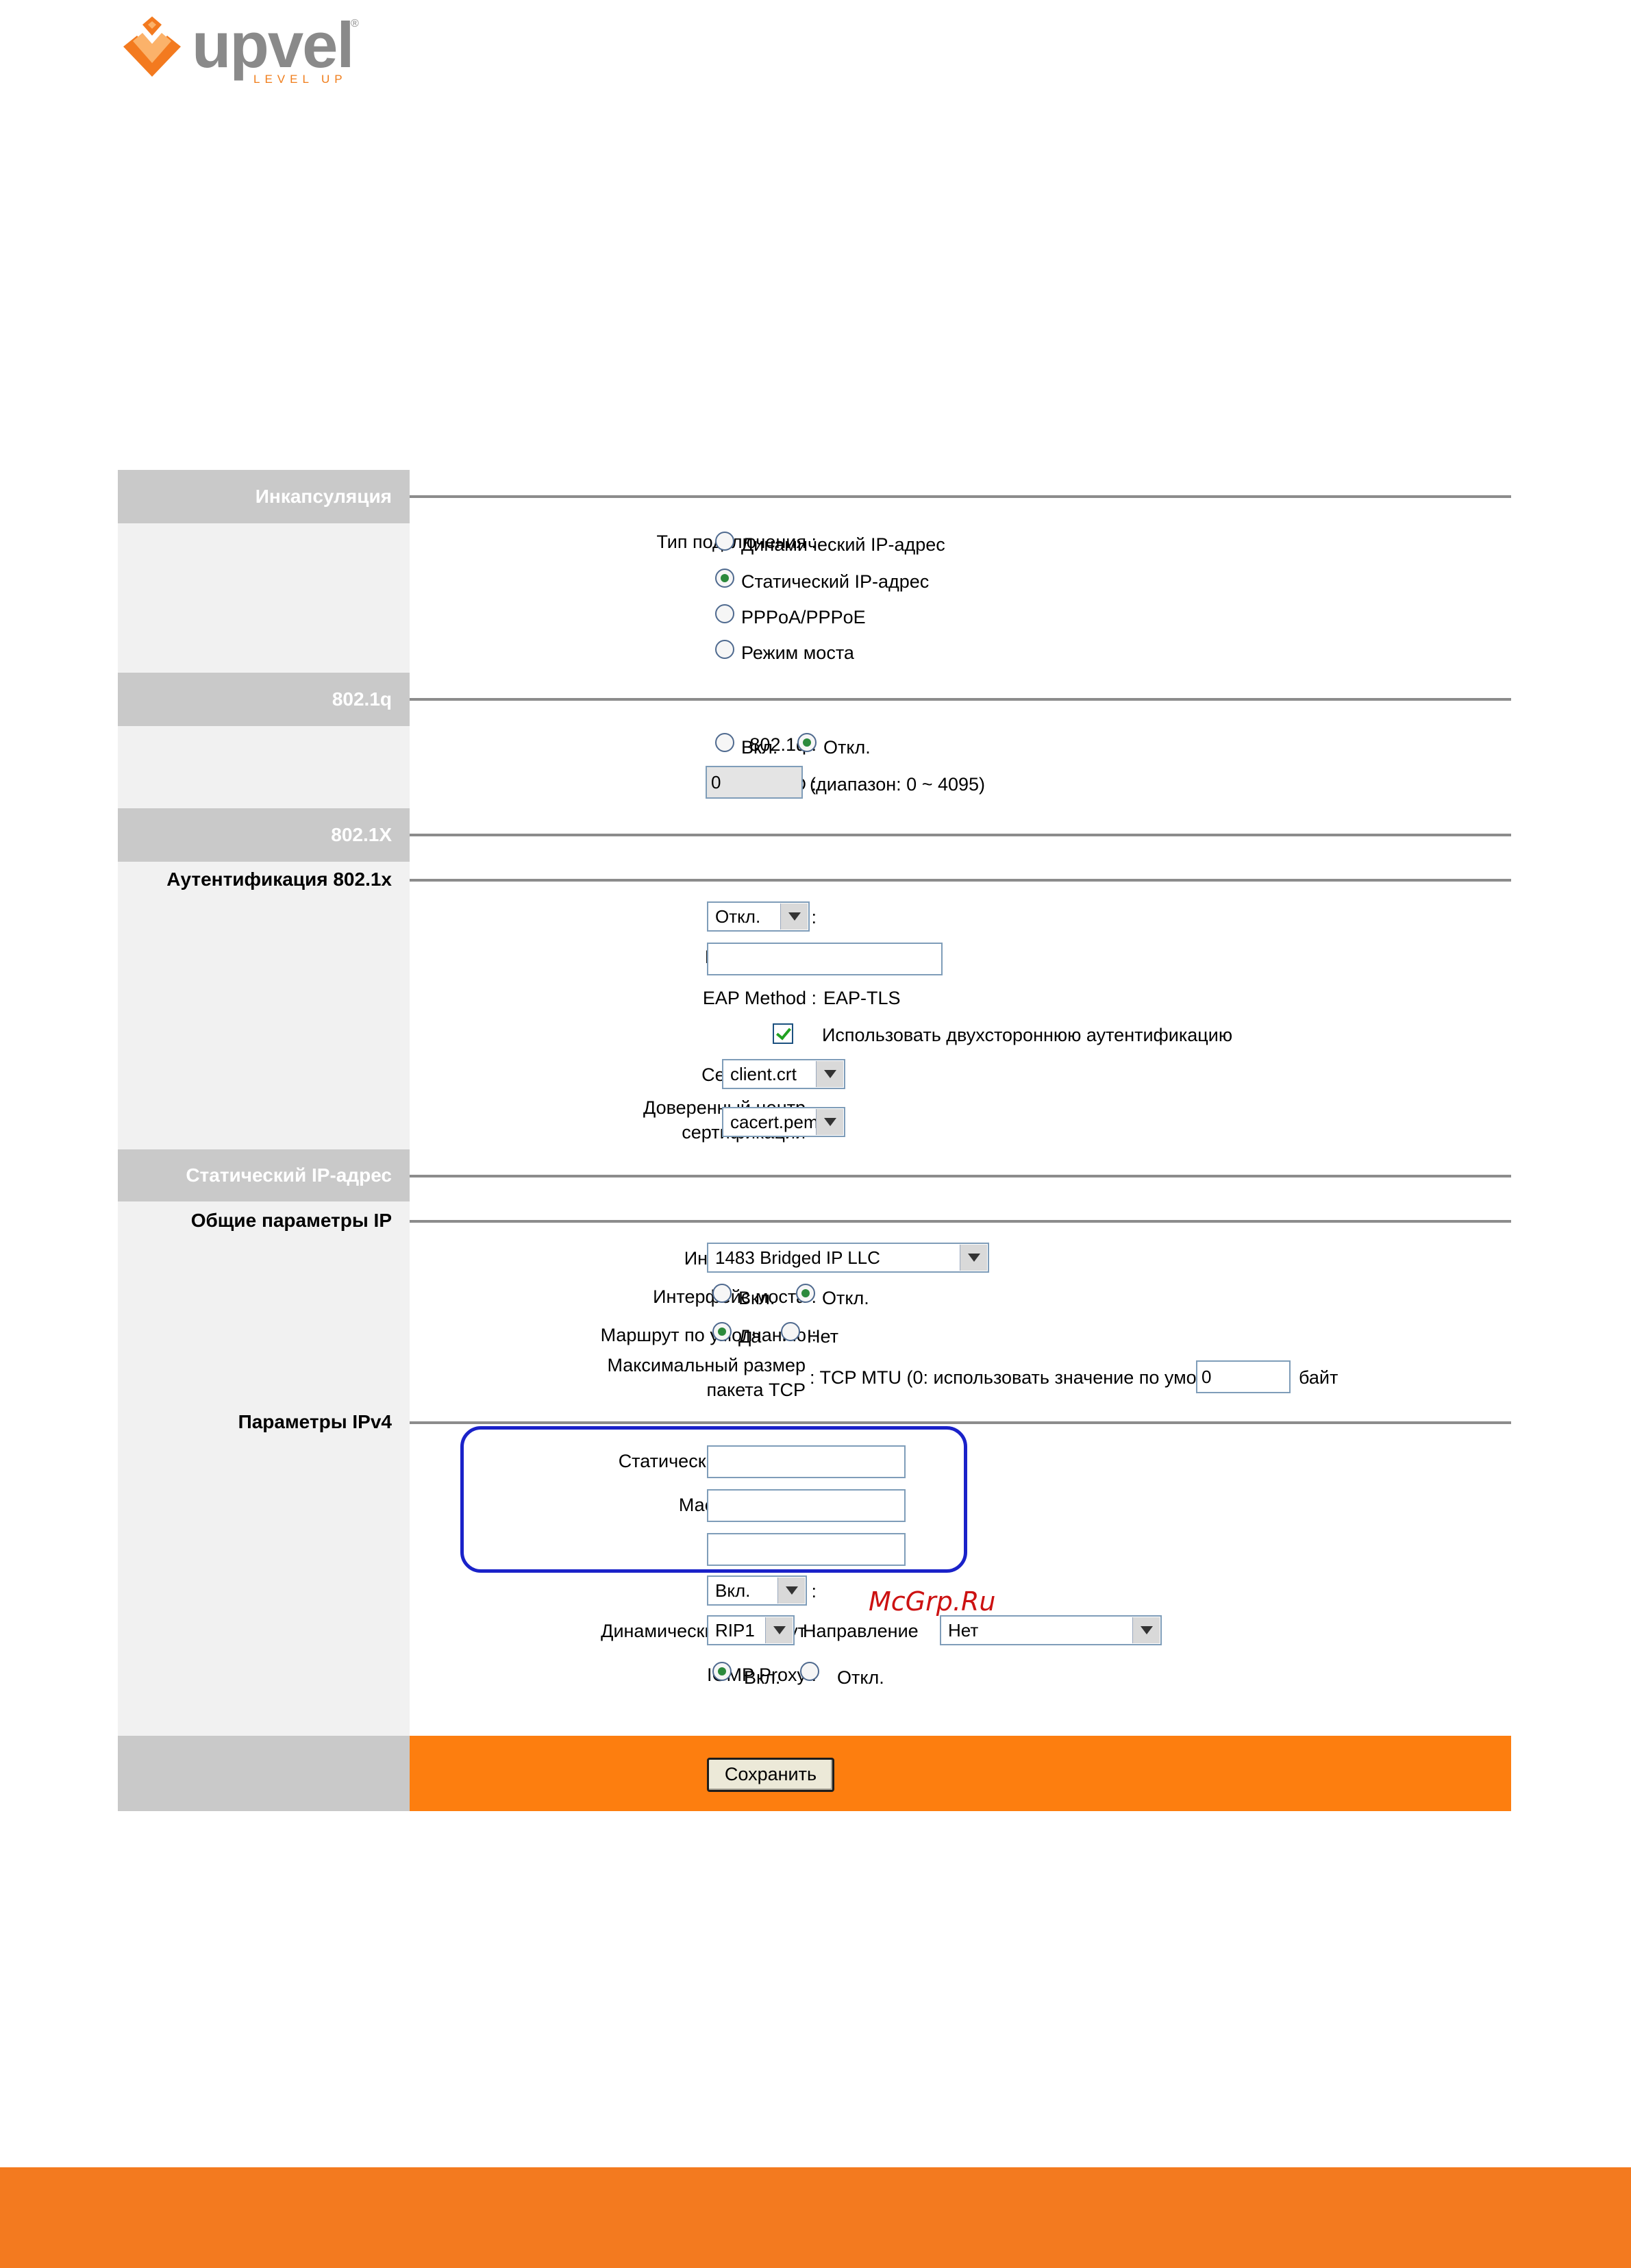  I want to click on trusted-ca-select-value: cacert.pem, so click(774, 1122).